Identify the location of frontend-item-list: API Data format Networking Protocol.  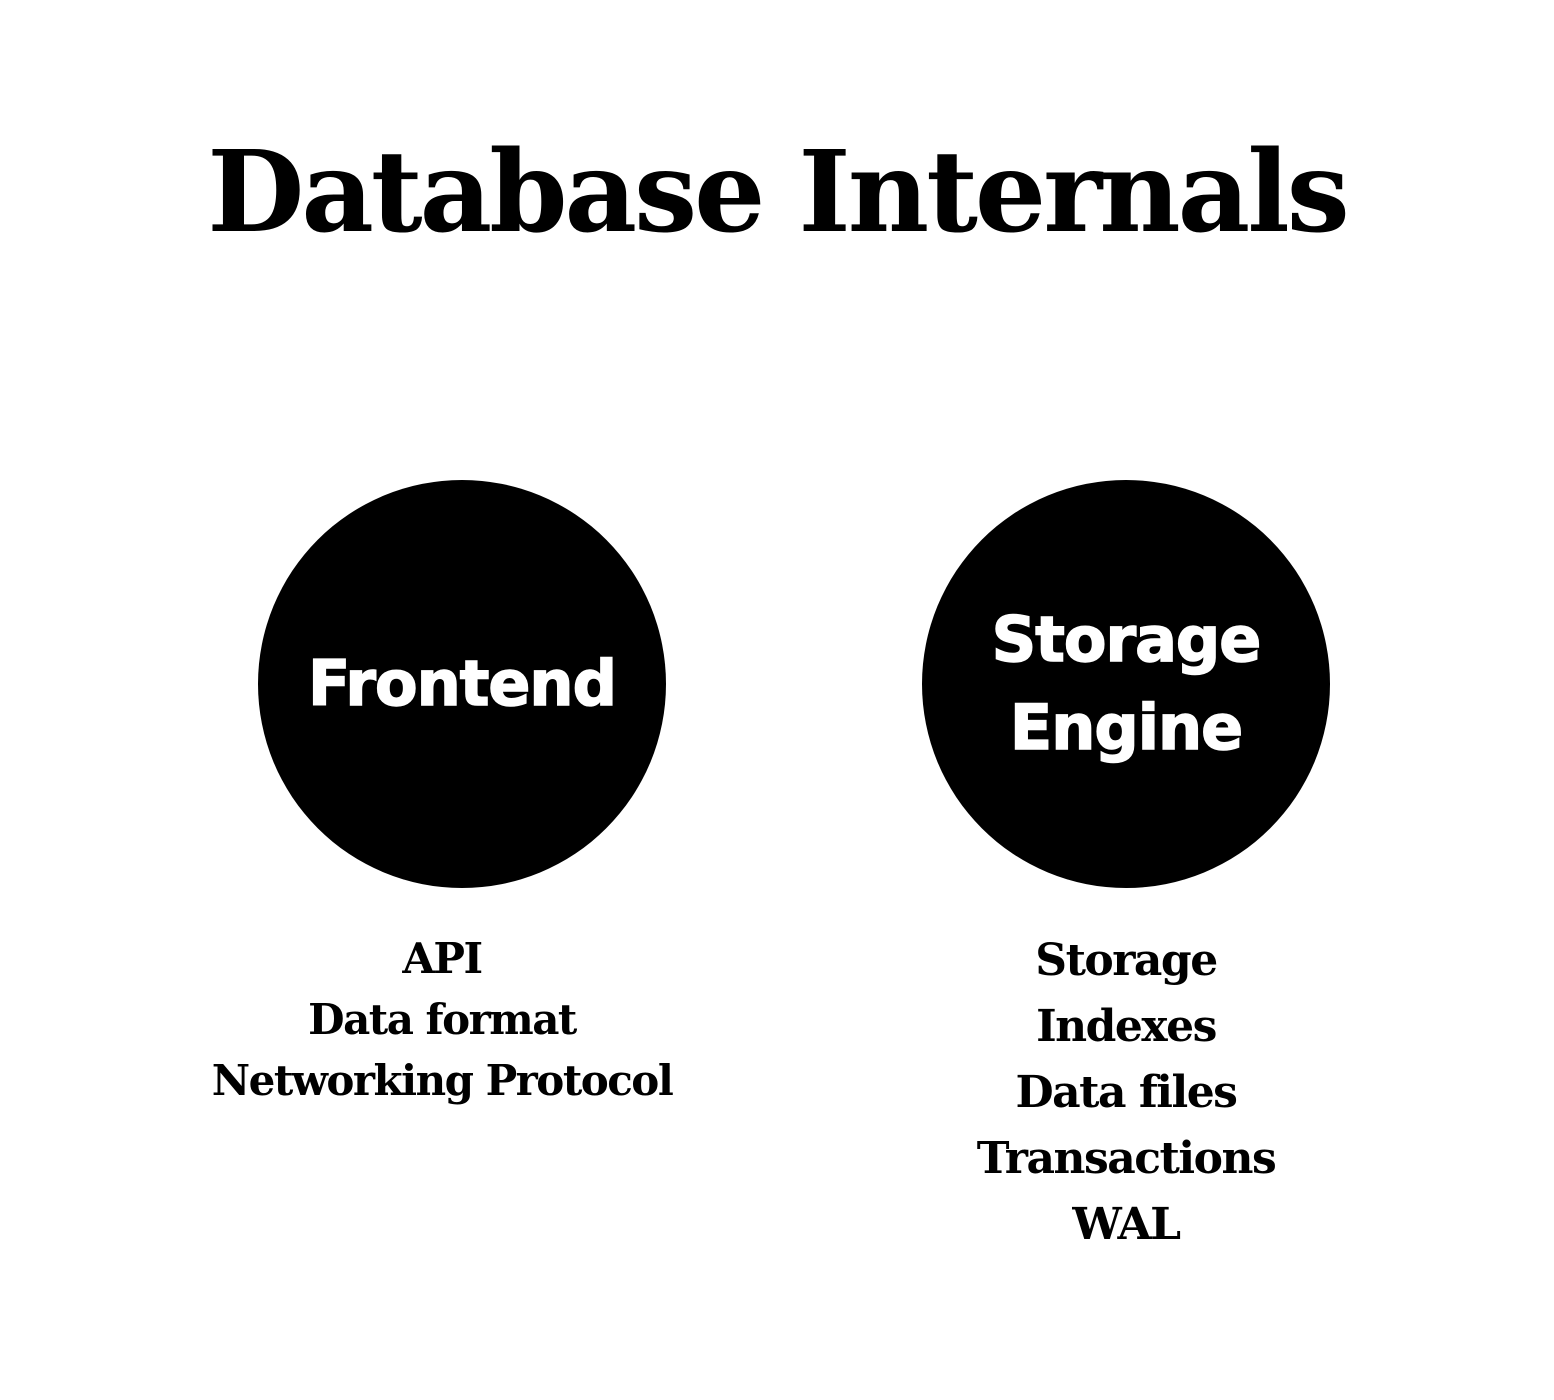
(442, 1019).